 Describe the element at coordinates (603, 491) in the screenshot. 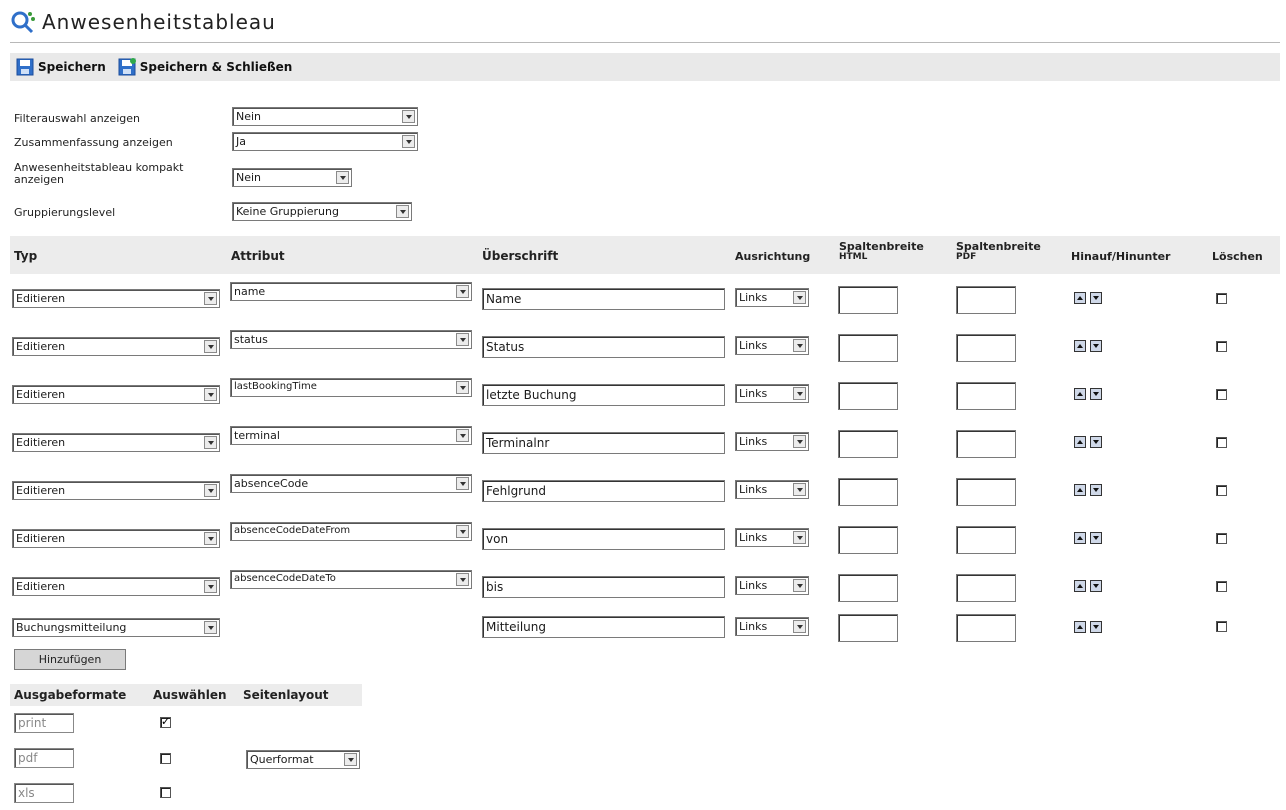

I see `row-heading-input: Fehlgrund` at that location.